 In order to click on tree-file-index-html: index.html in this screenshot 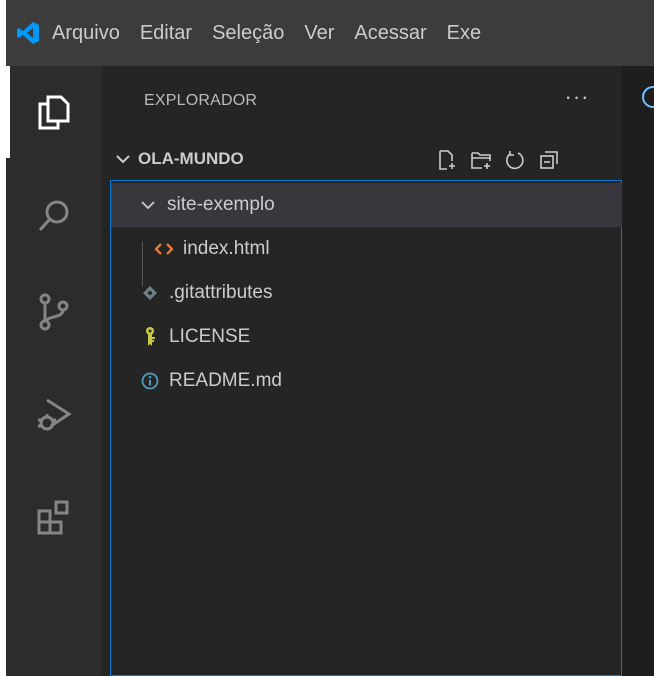, I will do `click(382, 249)`.